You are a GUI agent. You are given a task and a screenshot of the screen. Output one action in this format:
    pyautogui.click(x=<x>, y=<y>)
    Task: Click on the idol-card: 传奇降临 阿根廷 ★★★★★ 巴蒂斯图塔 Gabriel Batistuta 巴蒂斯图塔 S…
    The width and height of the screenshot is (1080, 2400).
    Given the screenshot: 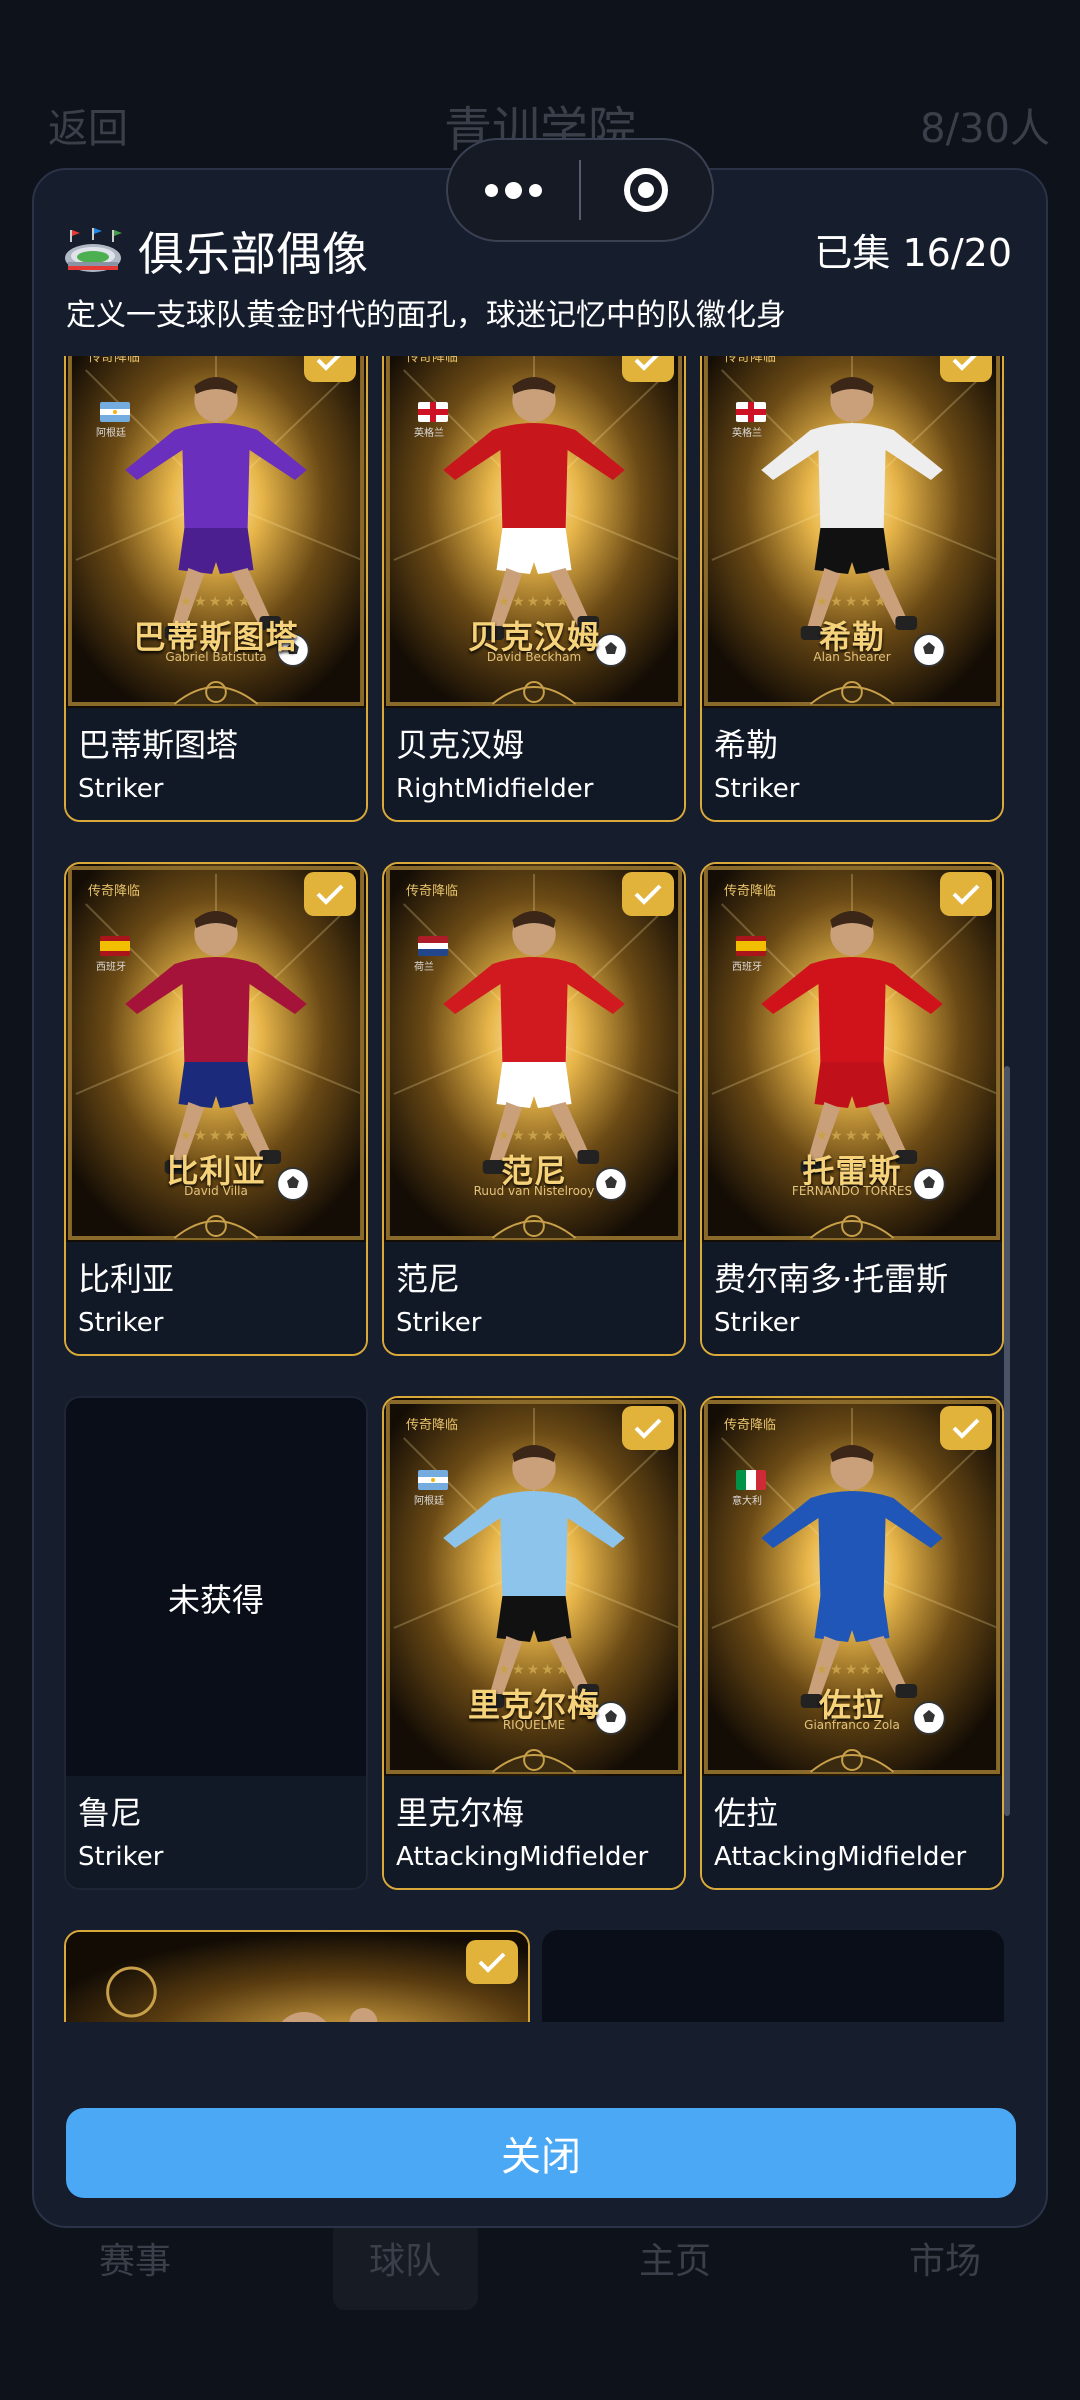 What is the action you would take?
    pyautogui.click(x=216, y=589)
    